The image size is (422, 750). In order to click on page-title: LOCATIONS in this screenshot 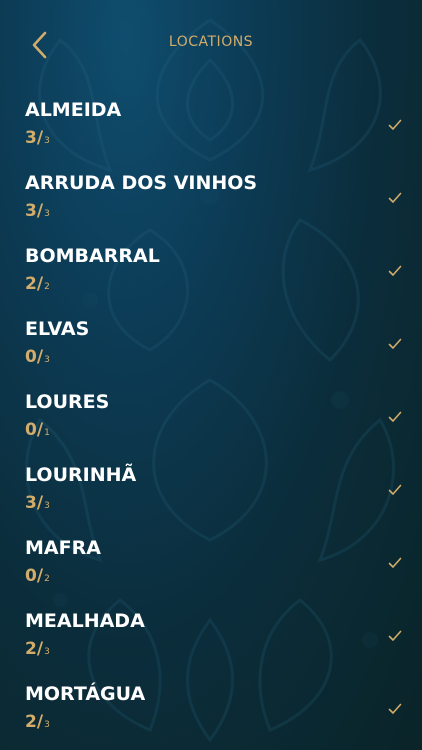, I will do `click(211, 42)`.